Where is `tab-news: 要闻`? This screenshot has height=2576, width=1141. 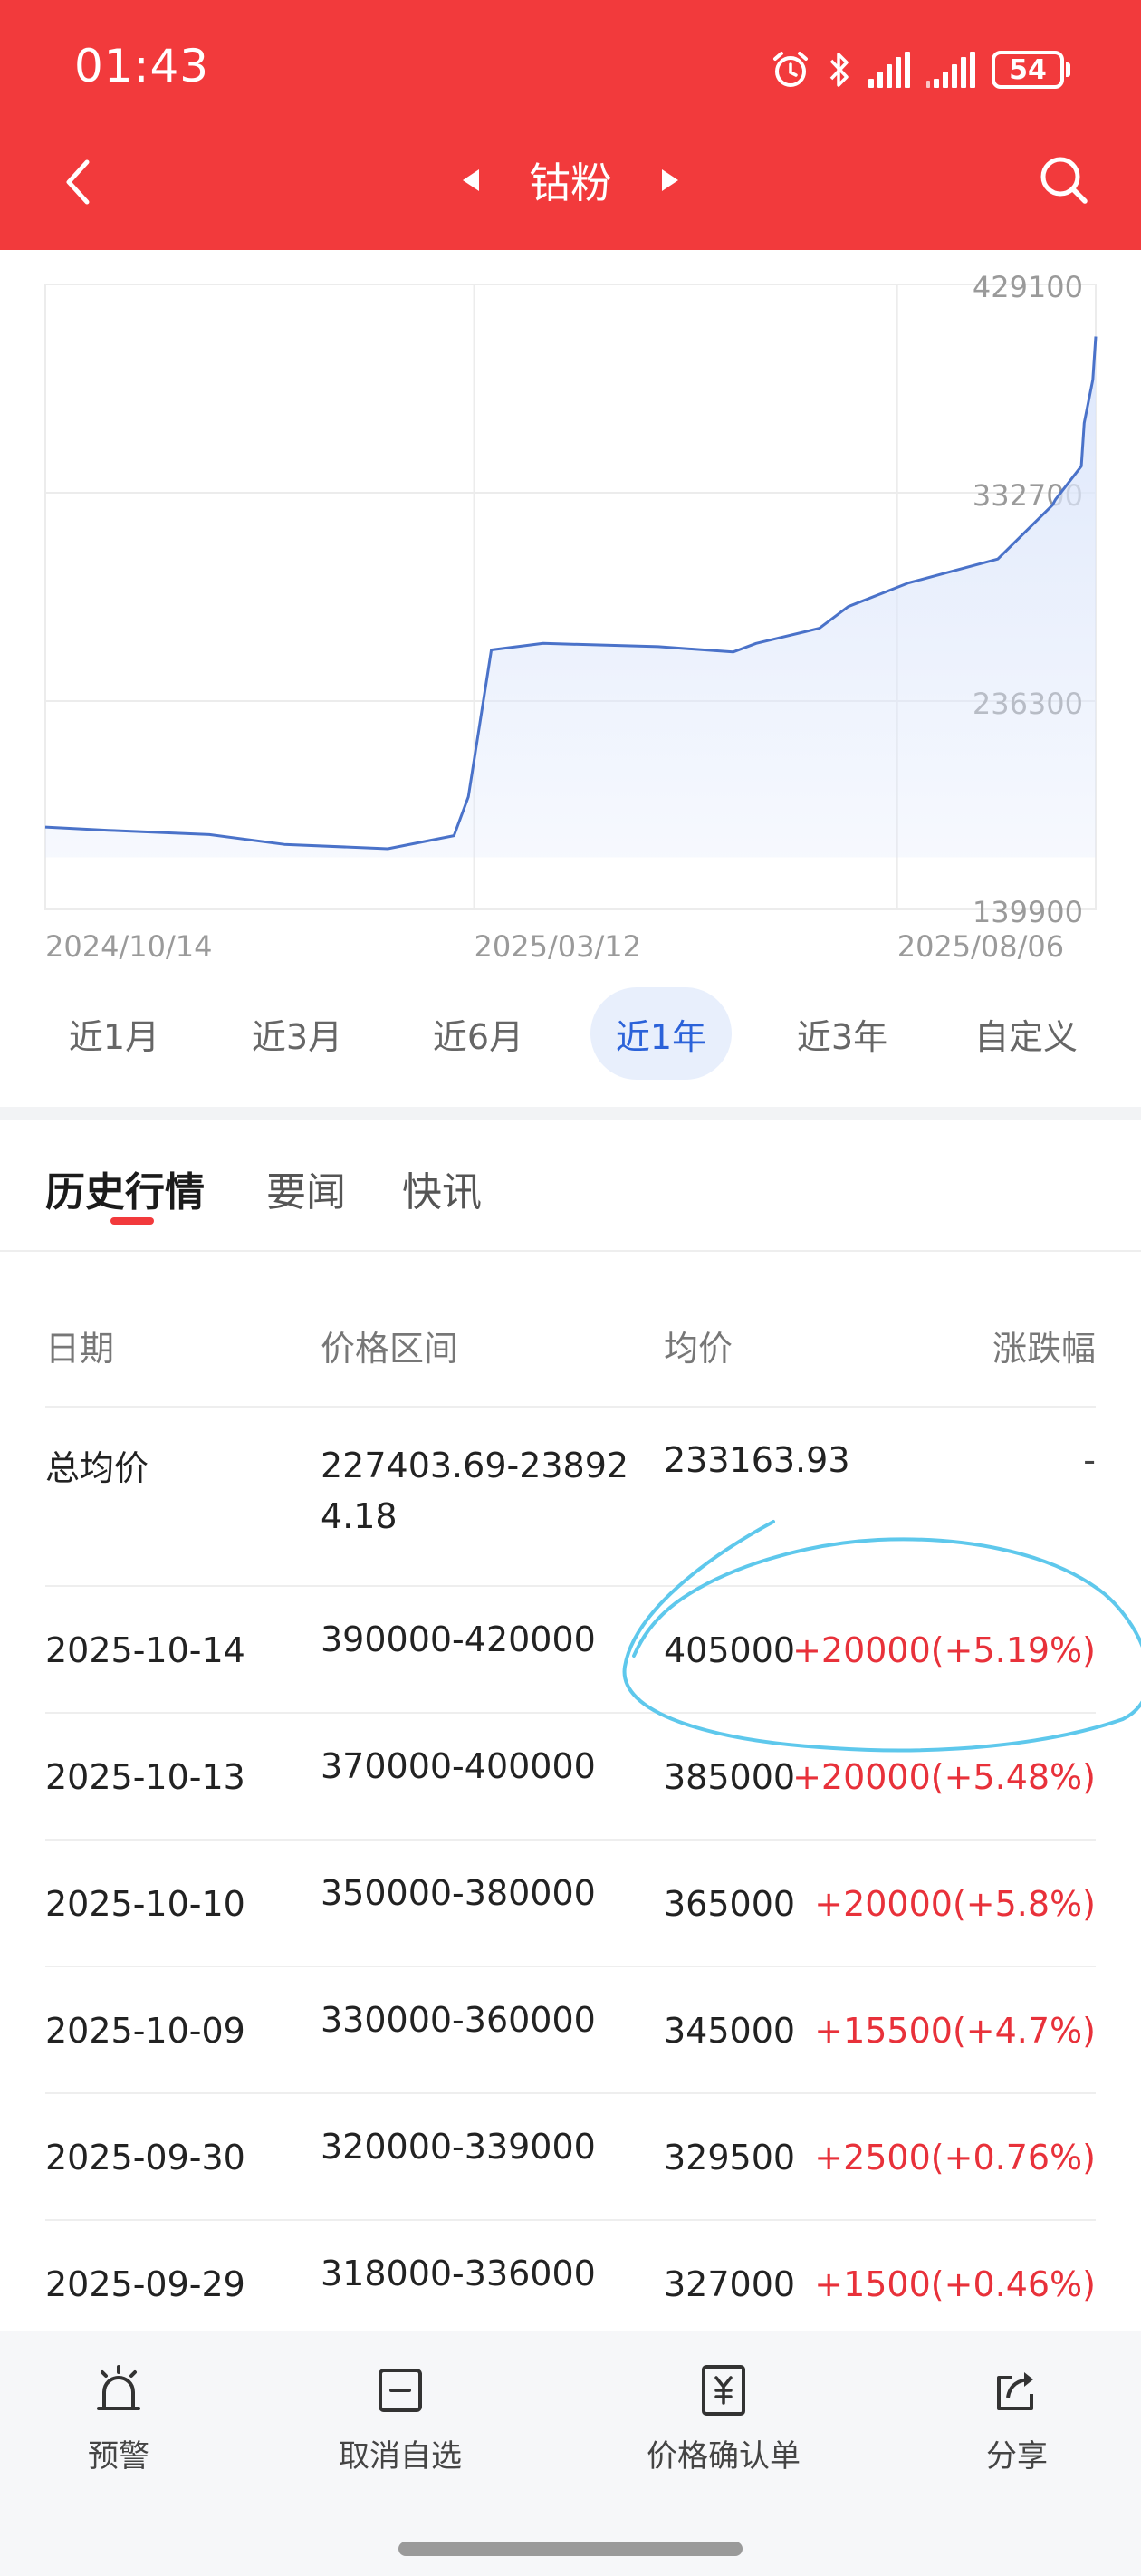
tab-news: 要闻 is located at coordinates (306, 1188).